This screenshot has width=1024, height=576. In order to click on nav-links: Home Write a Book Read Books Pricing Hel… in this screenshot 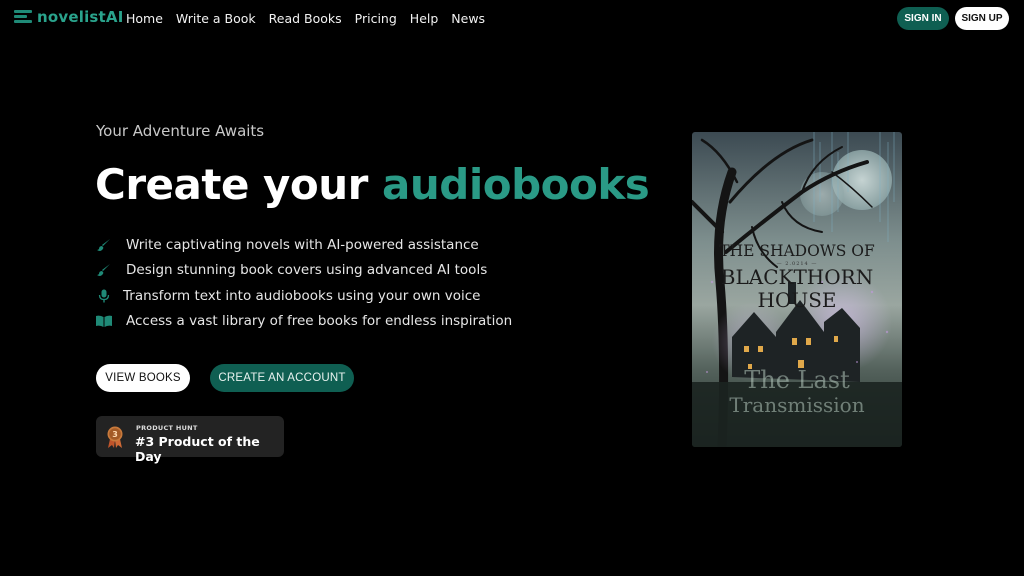, I will do `click(305, 18)`.